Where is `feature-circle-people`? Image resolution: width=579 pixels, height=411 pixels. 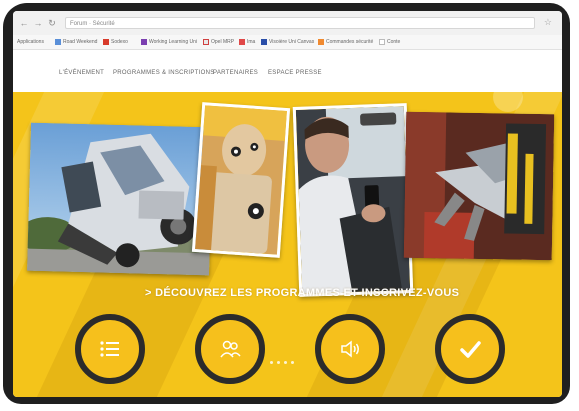
feature-circle-people is located at coordinates (230, 349).